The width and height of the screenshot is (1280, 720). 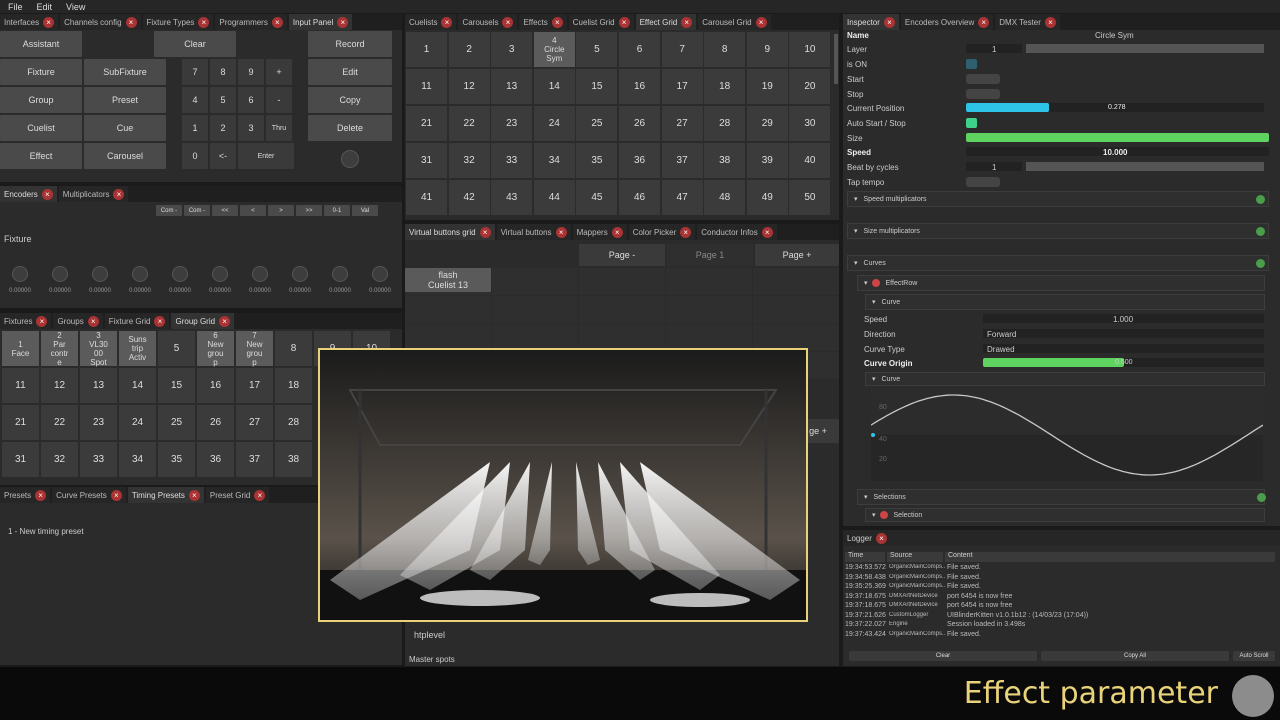 What do you see at coordinates (682, 86) in the screenshot?
I see `effect-cell-17: 17` at bounding box center [682, 86].